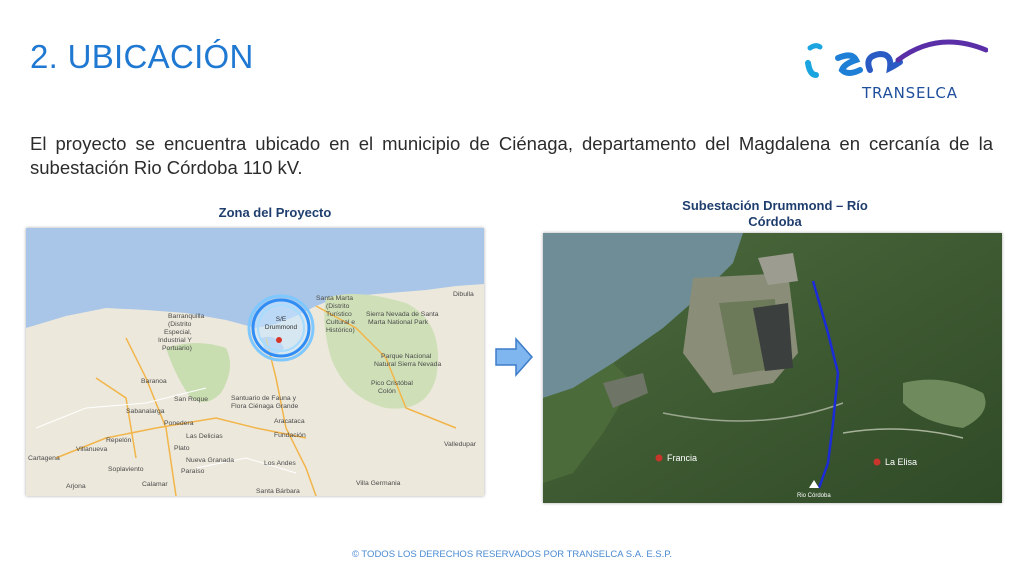 This screenshot has width=1024, height=576. What do you see at coordinates (901, 462) in the screenshot?
I see `label-la-elisa: La Elisa` at bounding box center [901, 462].